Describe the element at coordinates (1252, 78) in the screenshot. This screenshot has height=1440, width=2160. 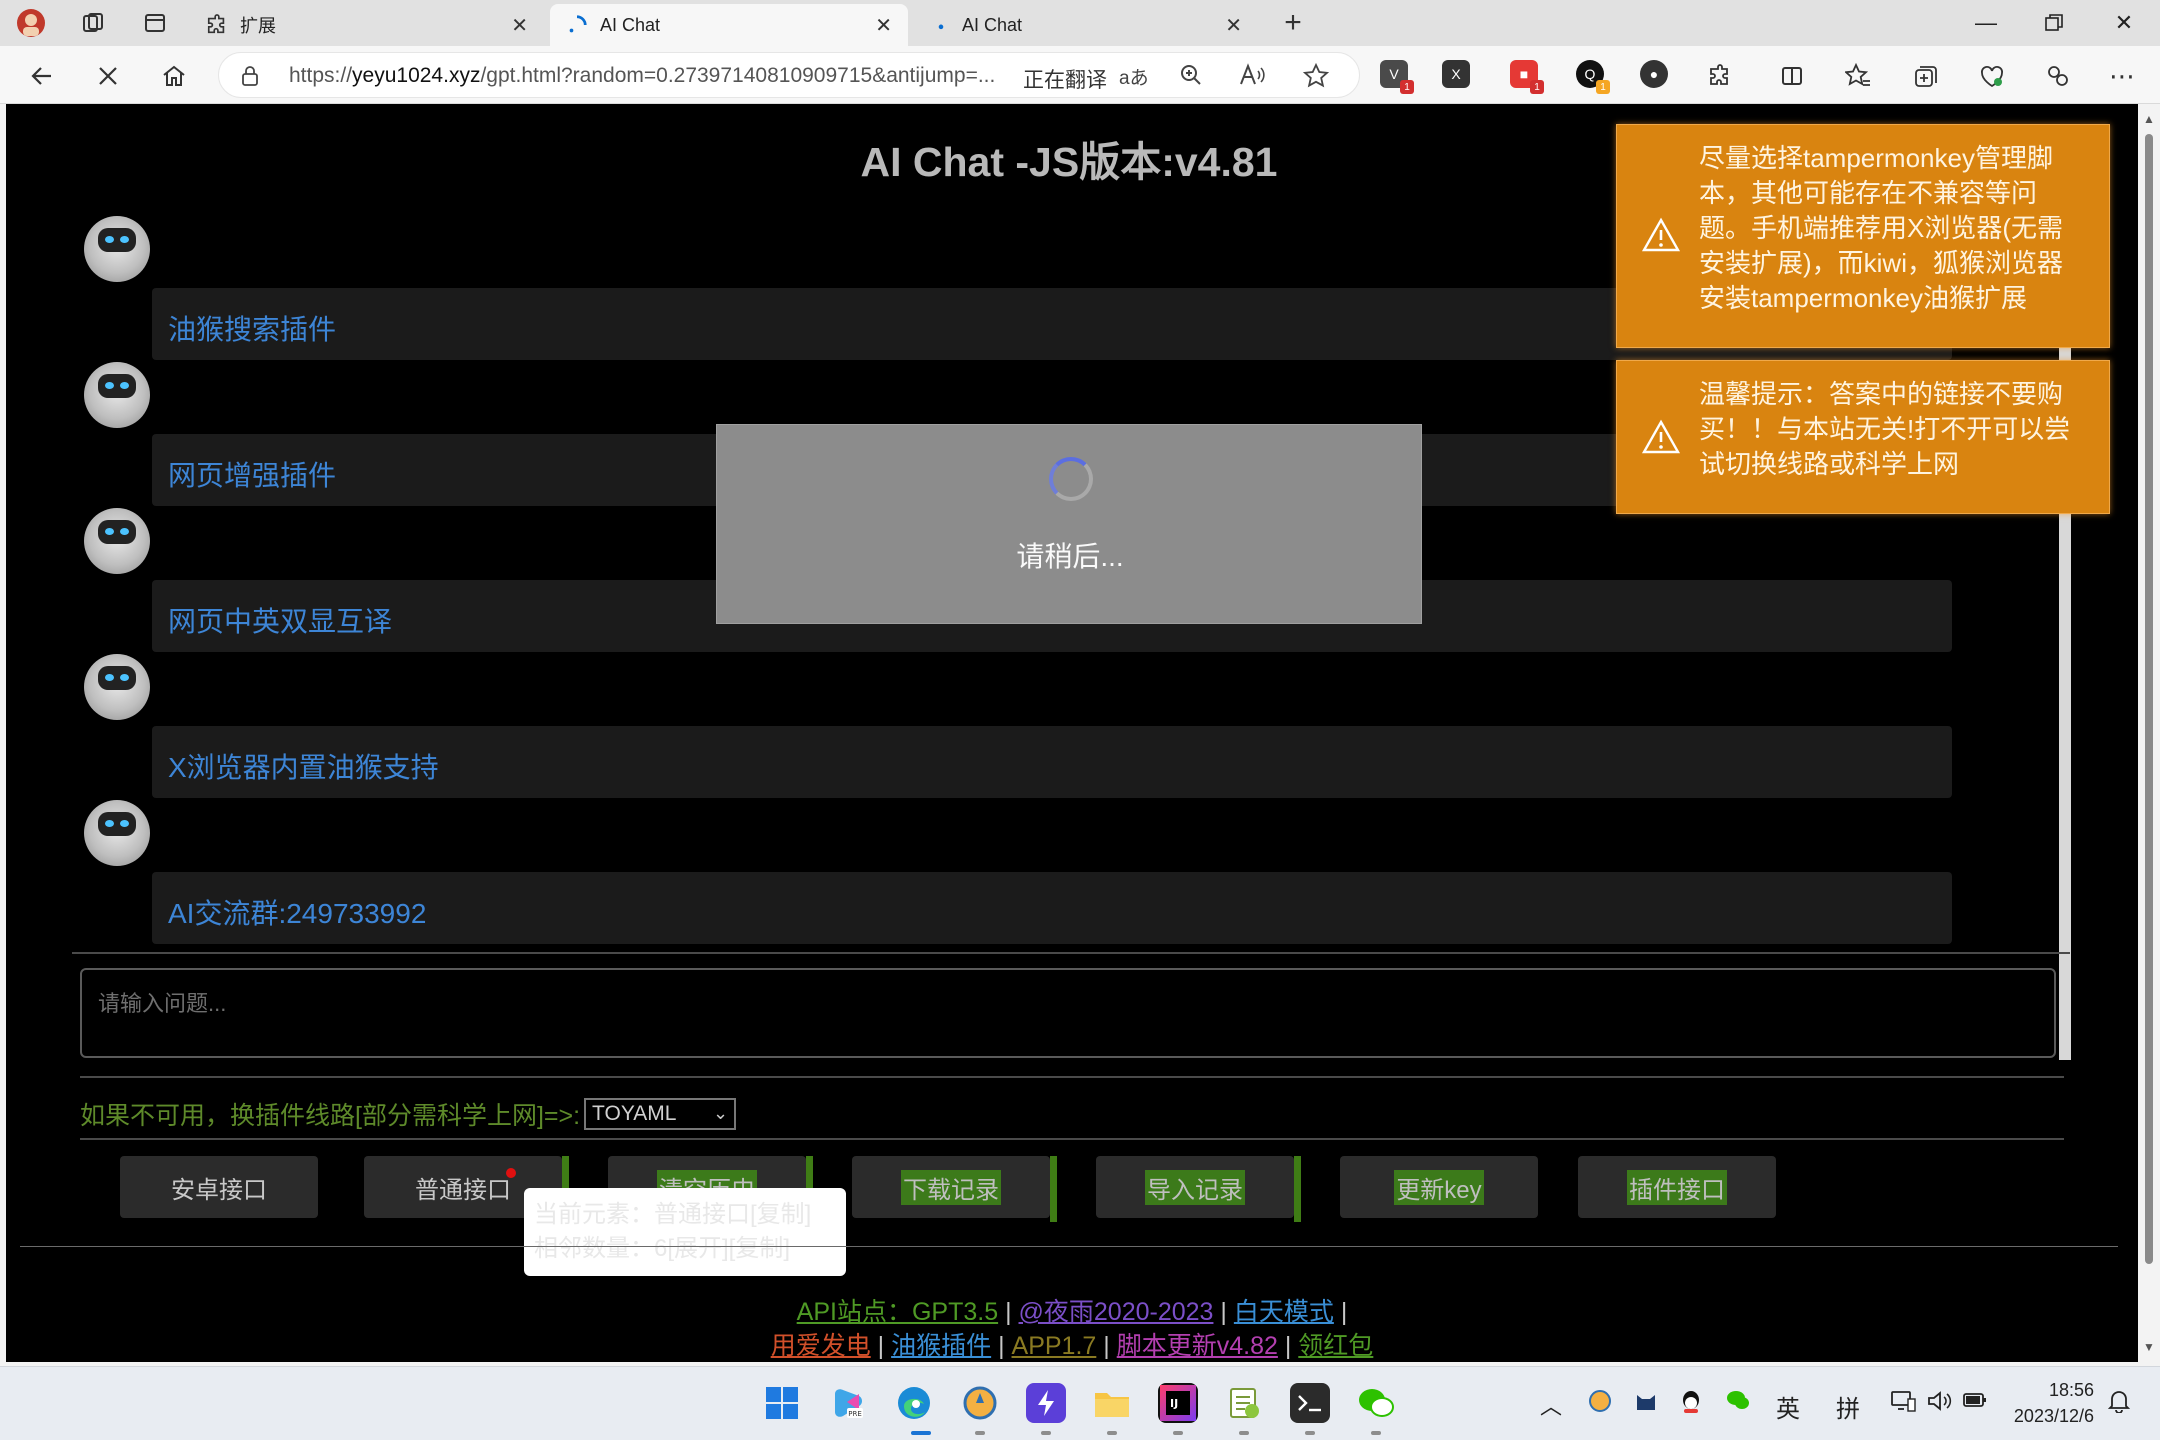
I see `read-aloud-icon` at that location.